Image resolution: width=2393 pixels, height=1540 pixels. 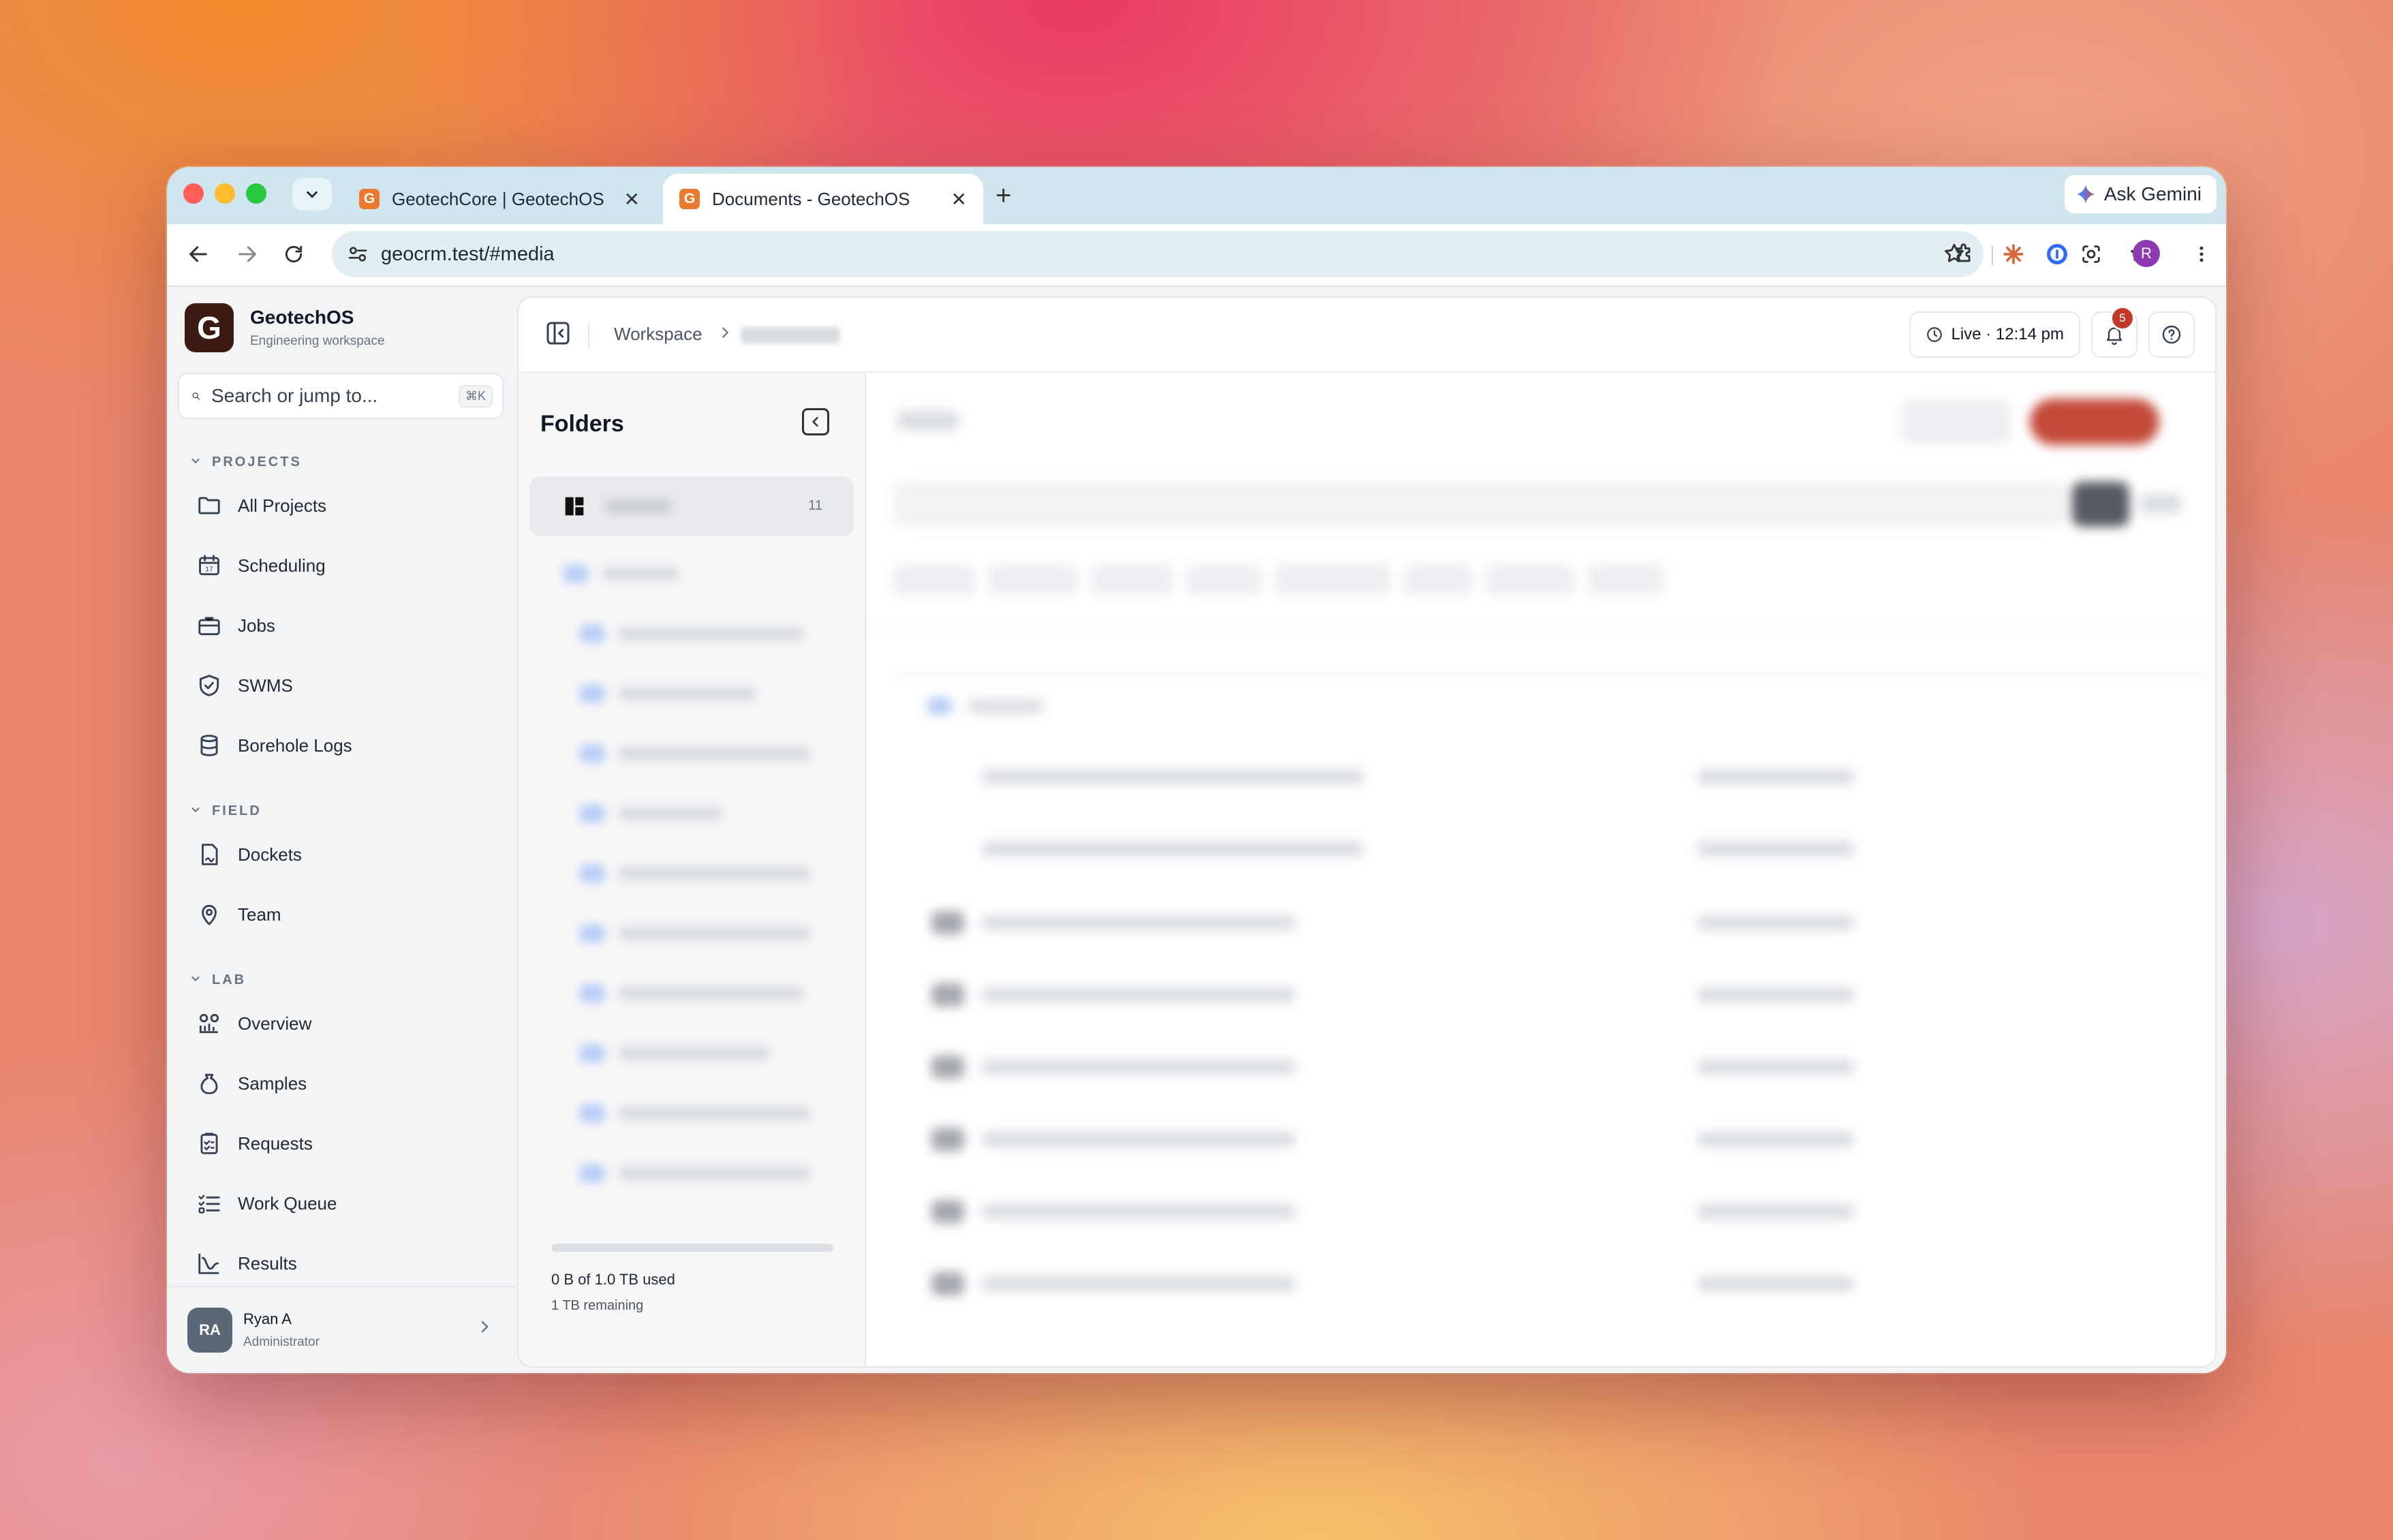 I want to click on clipboard-icon, so click(x=209, y=1143).